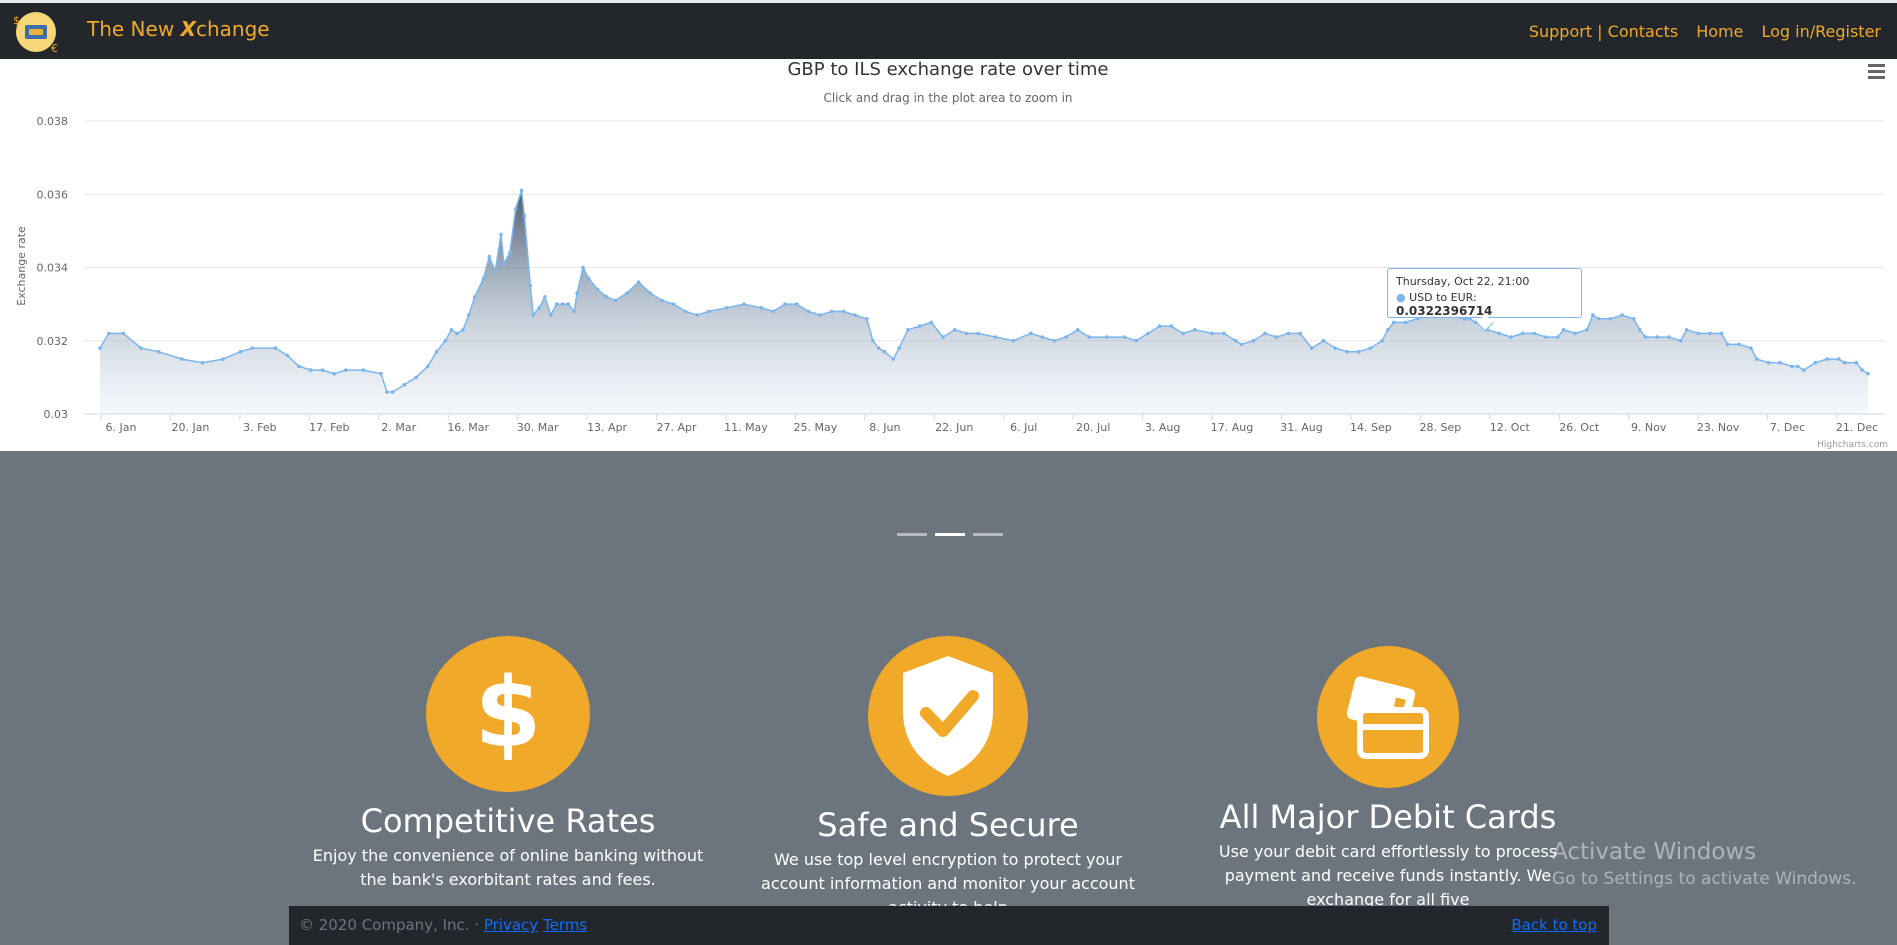  Describe the element at coordinates (1852, 445) in the screenshot. I see `highcharts-credits: Highcharts.com` at that location.